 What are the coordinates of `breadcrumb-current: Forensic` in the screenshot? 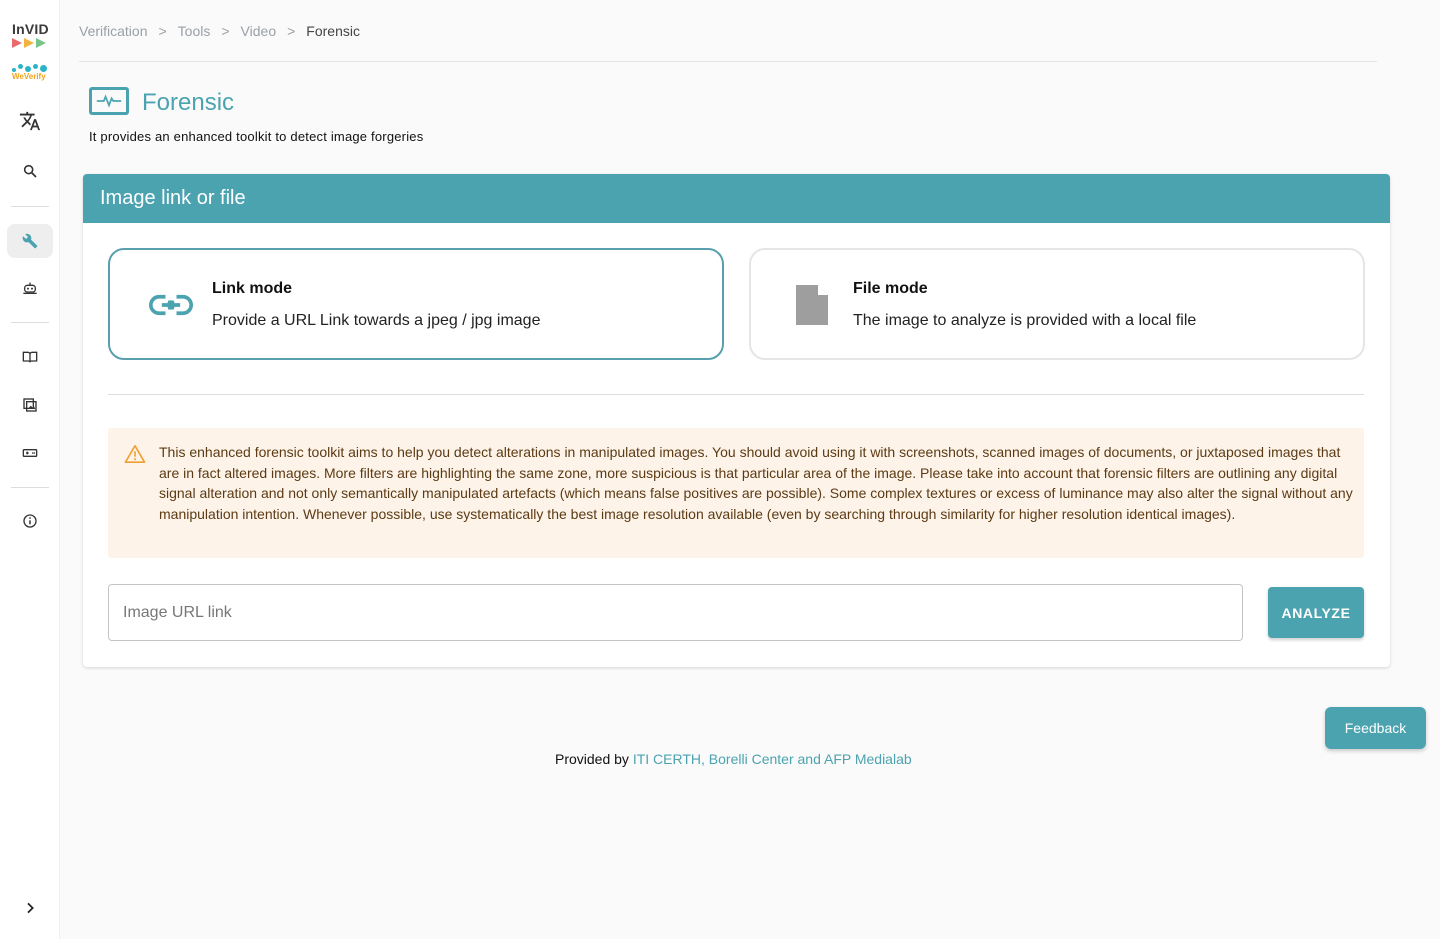 It's located at (333, 31).